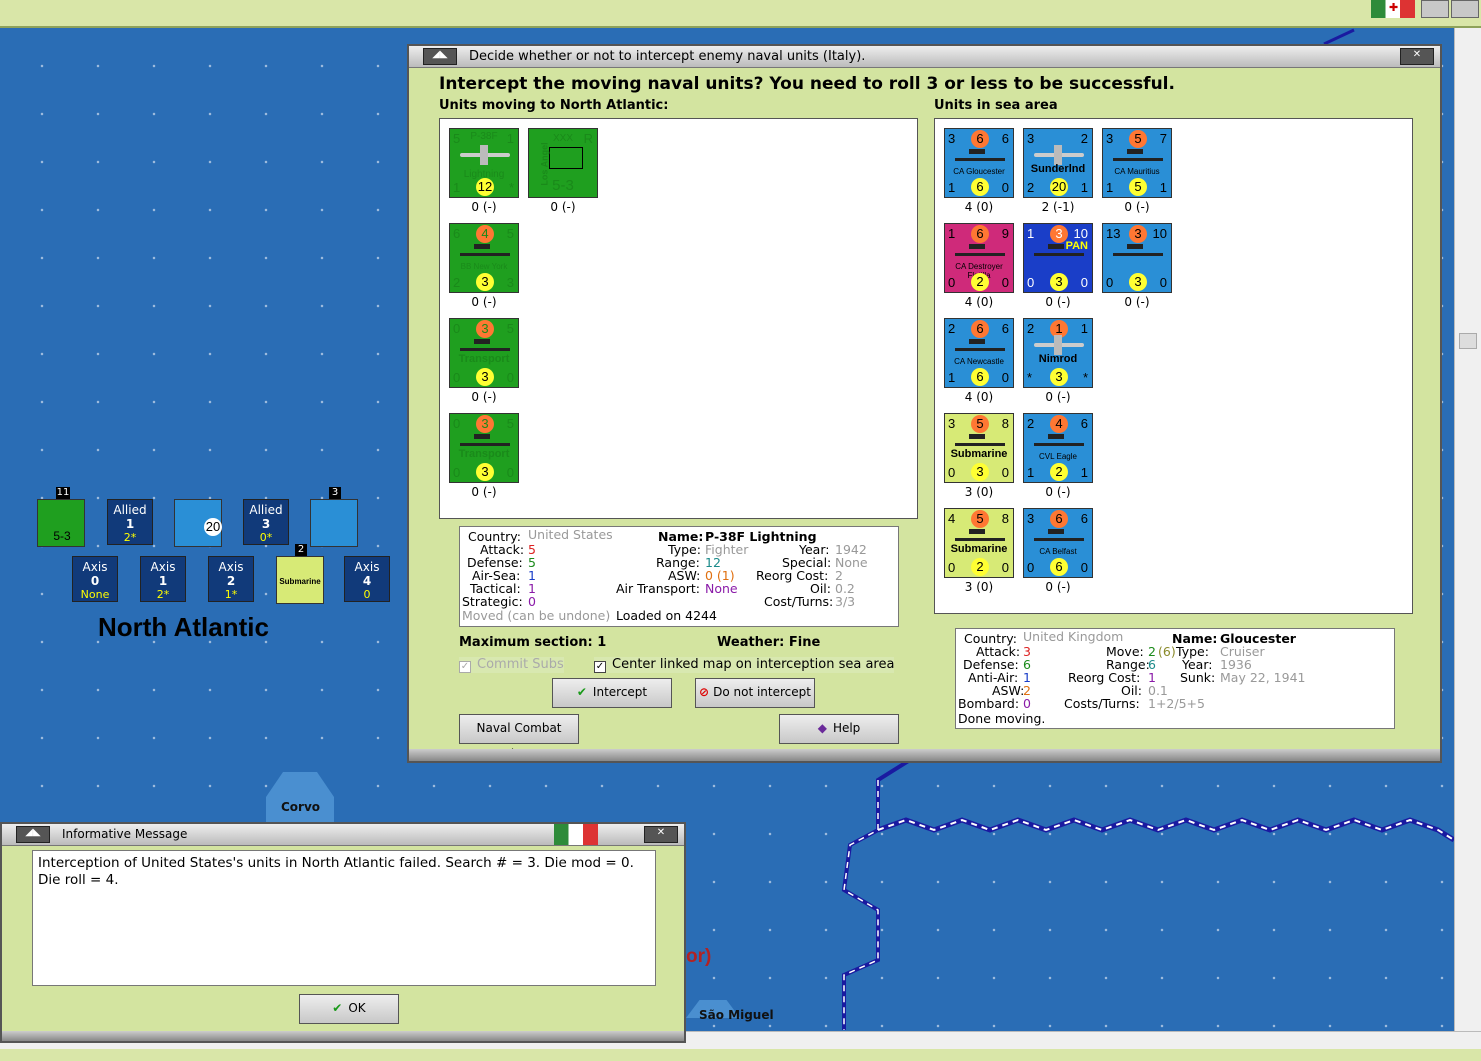 The height and width of the screenshot is (1061, 1481). Describe the element at coordinates (1113, 233) in the screenshot. I see `counter-tl: 13` at that location.